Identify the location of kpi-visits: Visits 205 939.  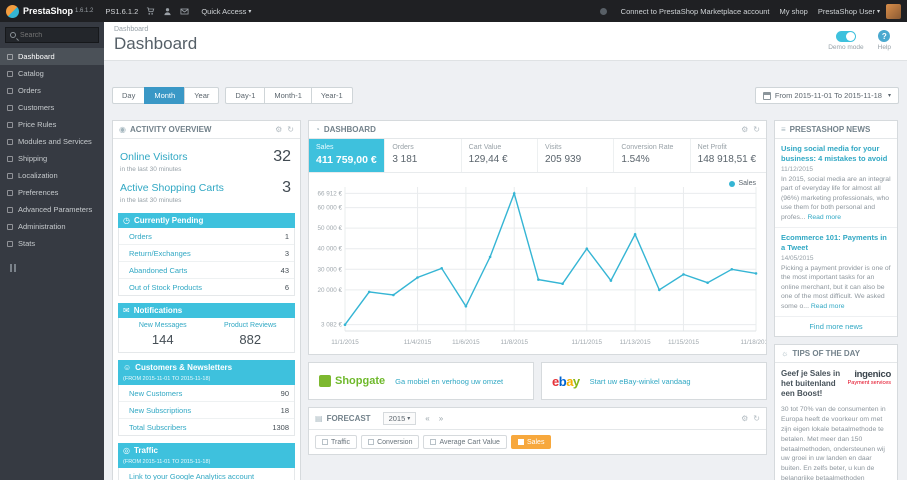
(576, 155).